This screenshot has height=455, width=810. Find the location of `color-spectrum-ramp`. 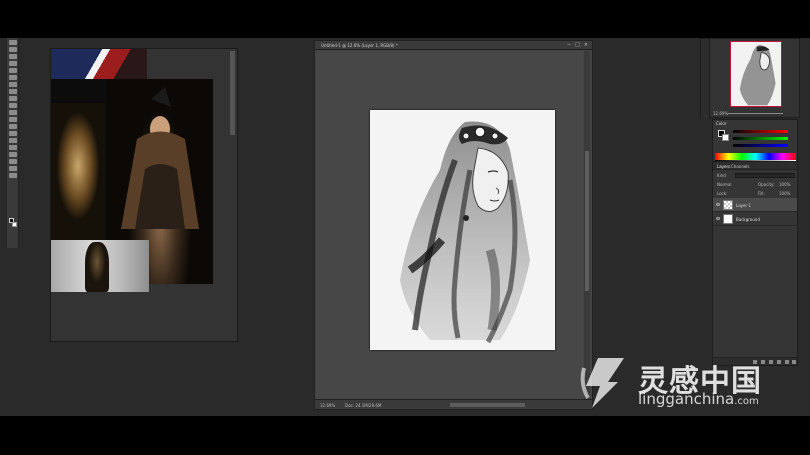

color-spectrum-ramp is located at coordinates (755, 156).